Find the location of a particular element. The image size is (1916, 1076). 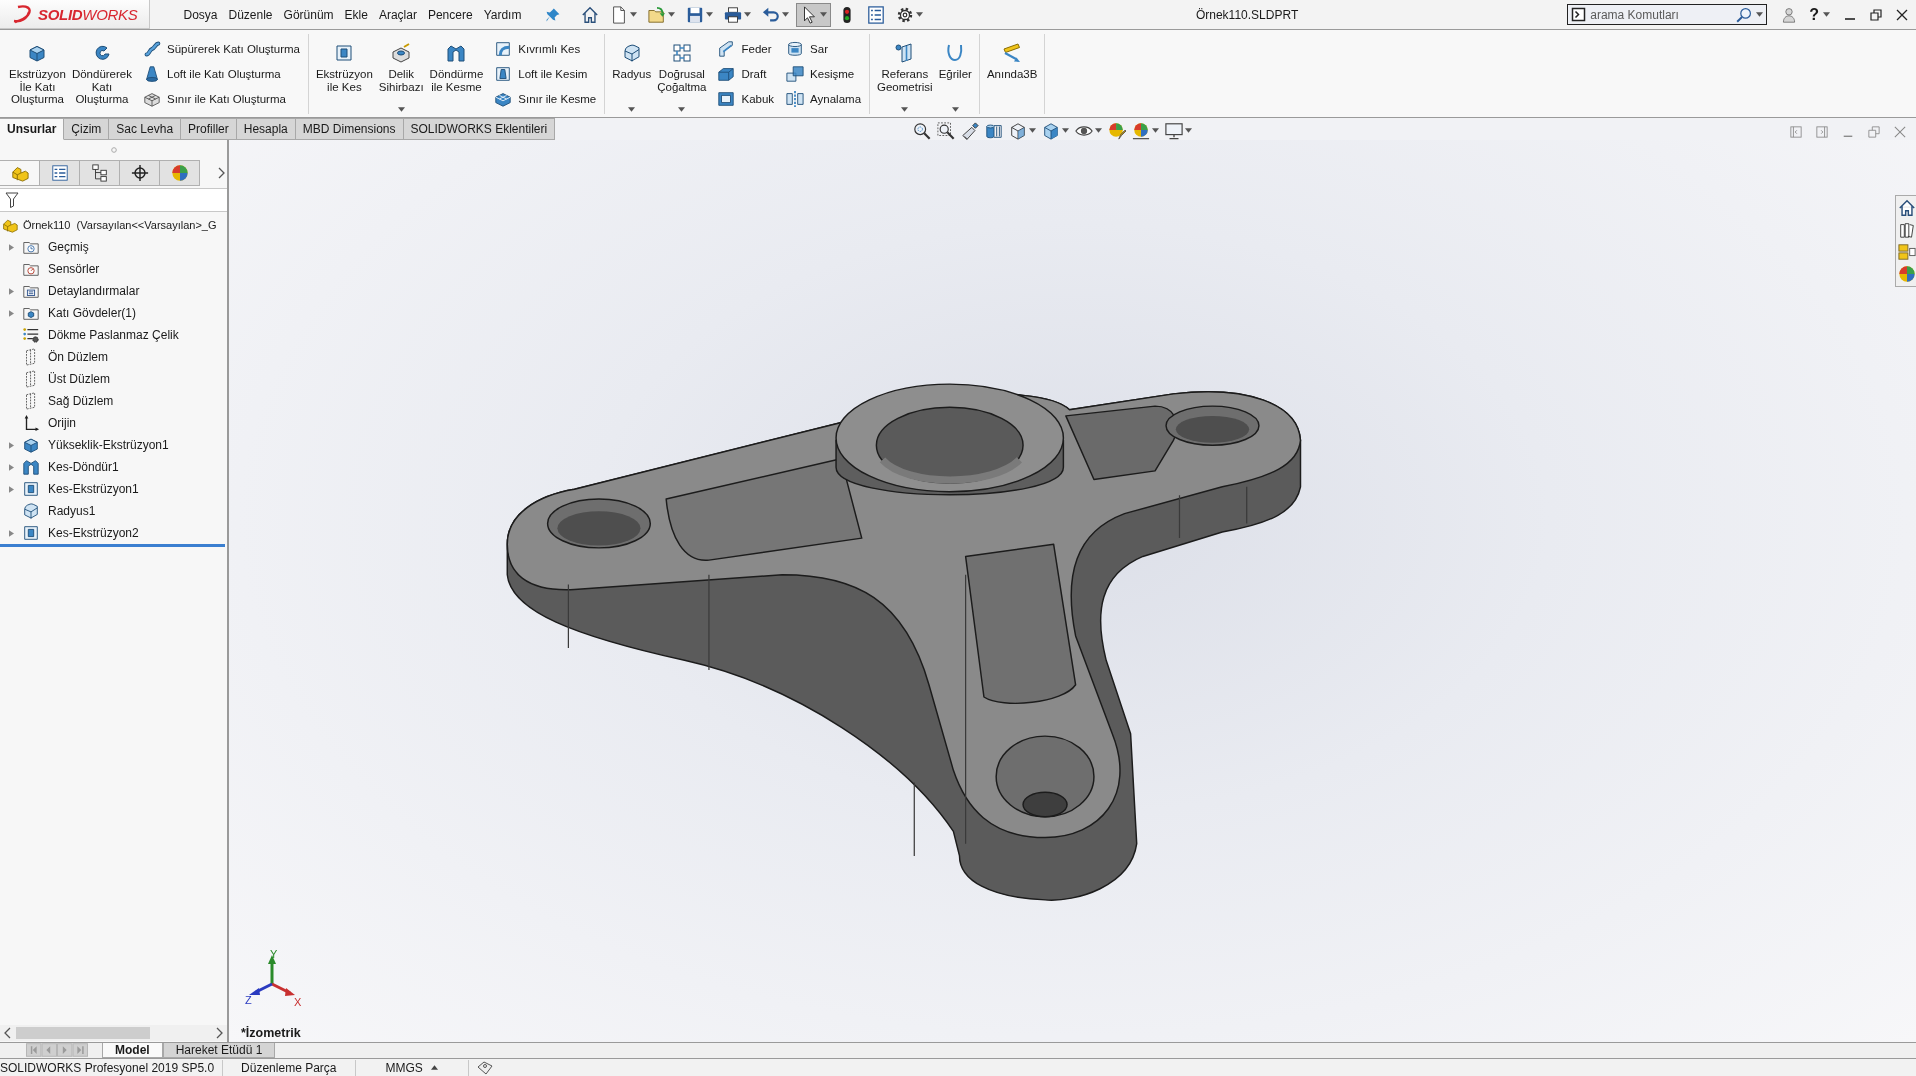

hollow-box-icon is located at coordinates (726, 98).